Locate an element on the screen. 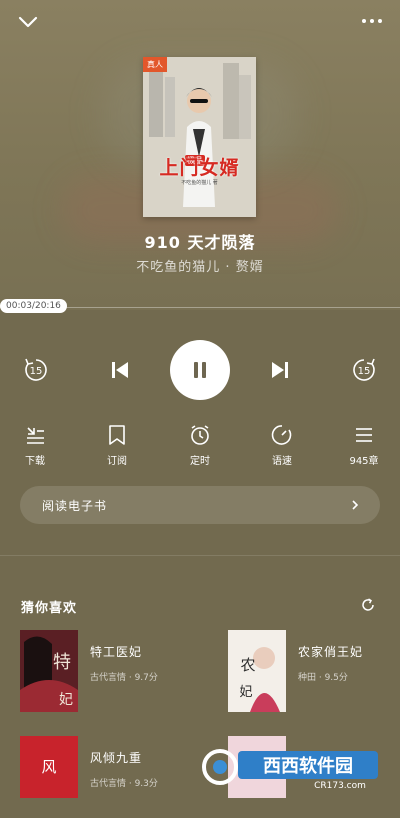  watermark-sub: CR173.com is located at coordinates (340, 785).